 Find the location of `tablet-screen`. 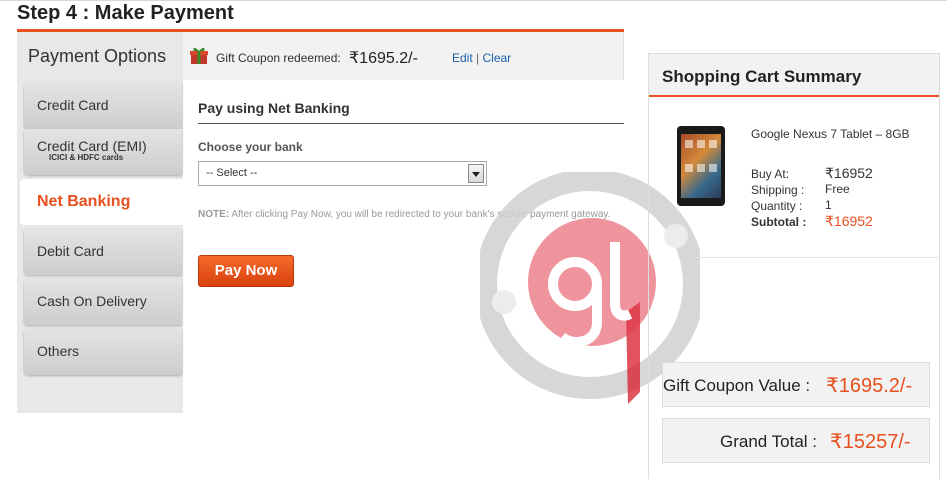

tablet-screen is located at coordinates (701, 166).